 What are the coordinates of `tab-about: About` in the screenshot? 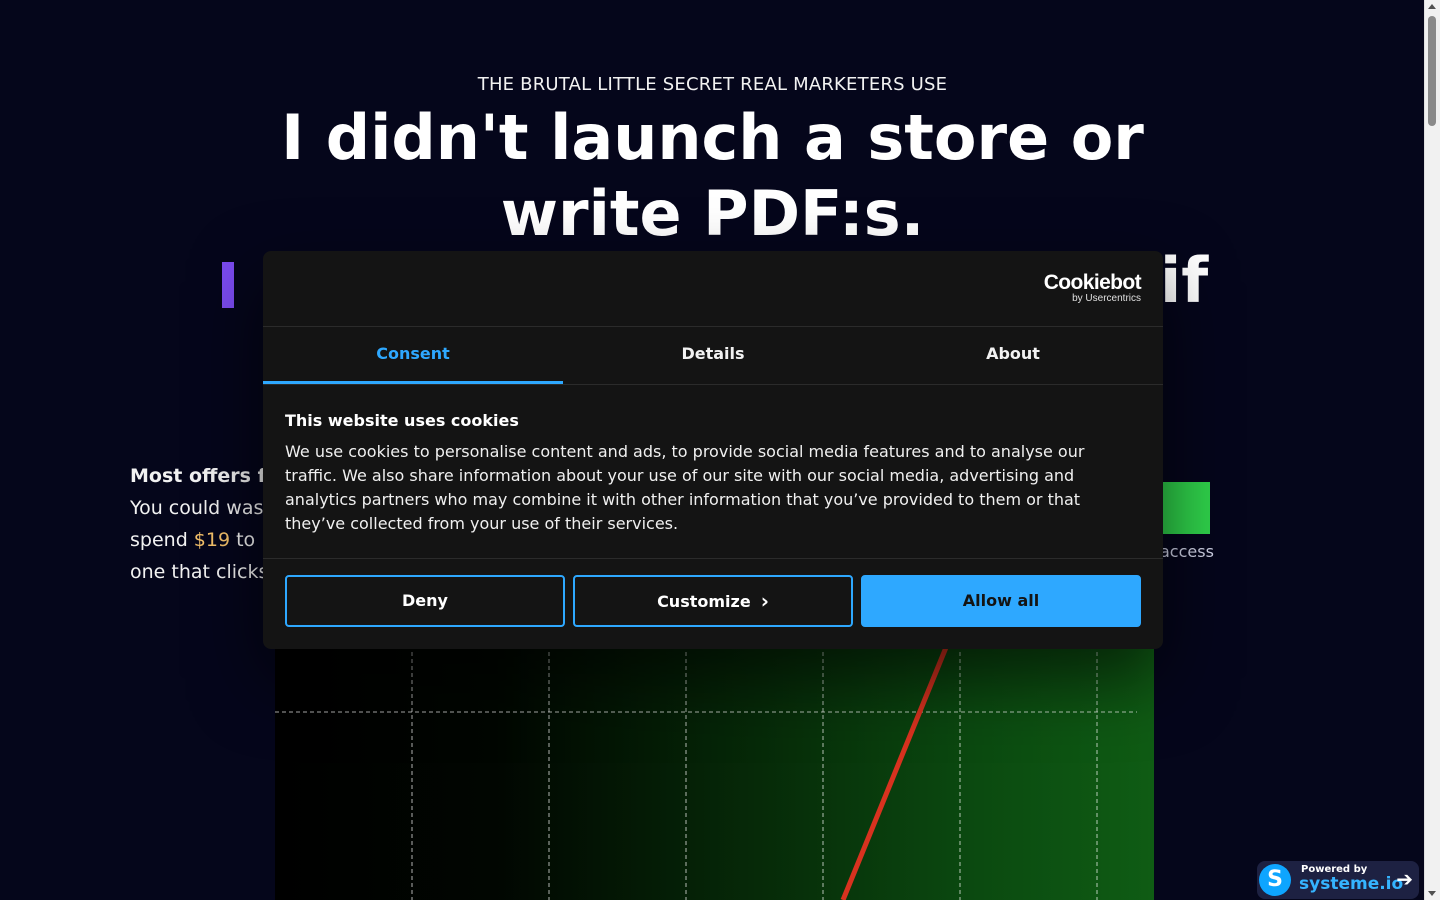 It's located at (1013, 355).